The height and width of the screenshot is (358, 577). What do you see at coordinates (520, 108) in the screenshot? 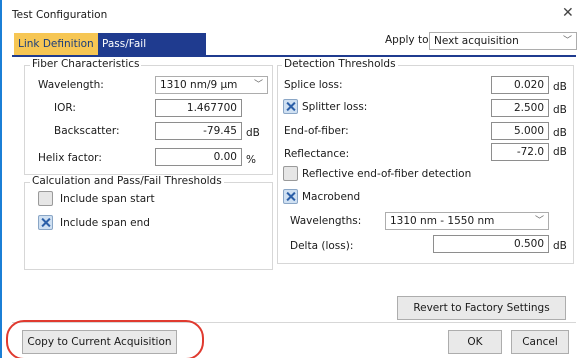
I see `splitter-loss-input: 2.500` at bounding box center [520, 108].